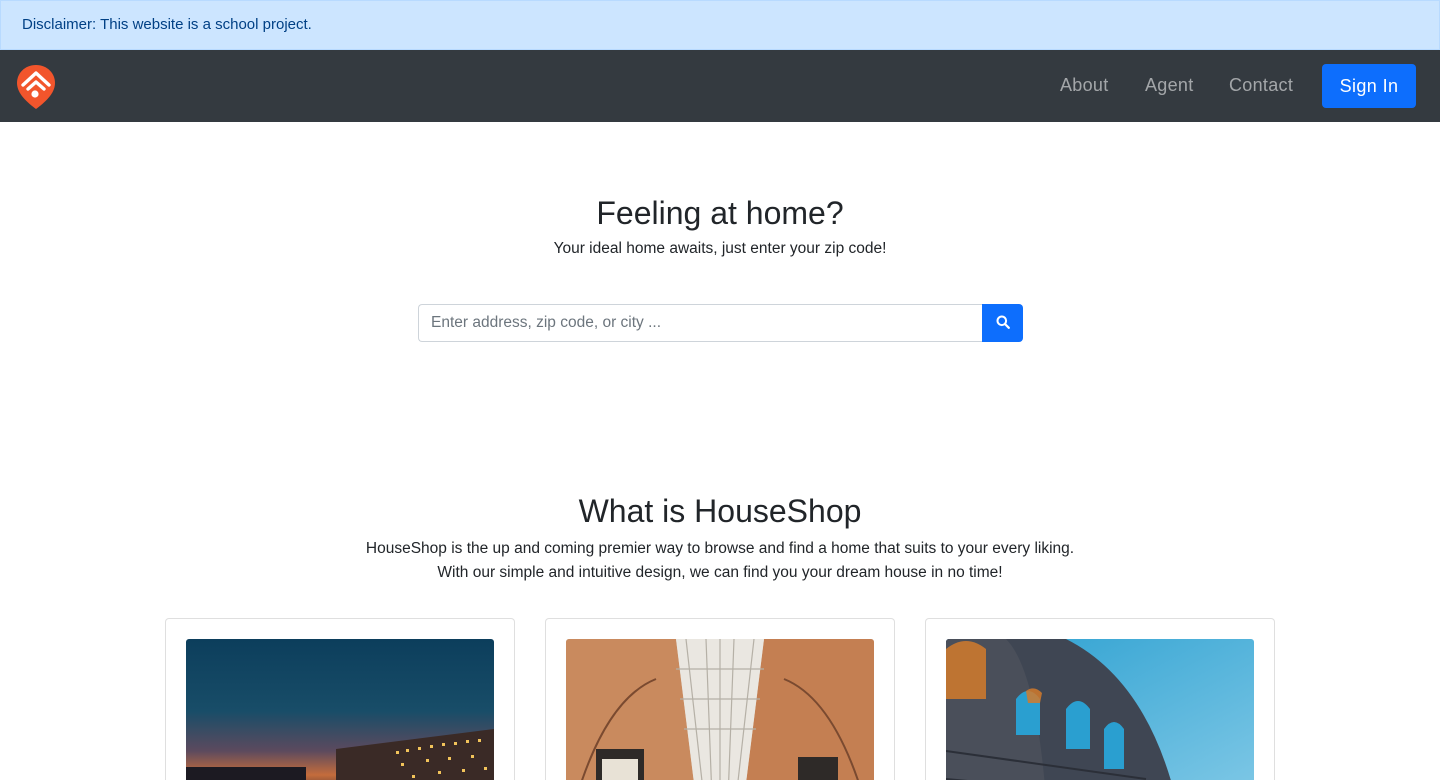 The image size is (1440, 780). Describe the element at coordinates (1169, 85) in the screenshot. I see `nav-link-agent: Agent` at that location.